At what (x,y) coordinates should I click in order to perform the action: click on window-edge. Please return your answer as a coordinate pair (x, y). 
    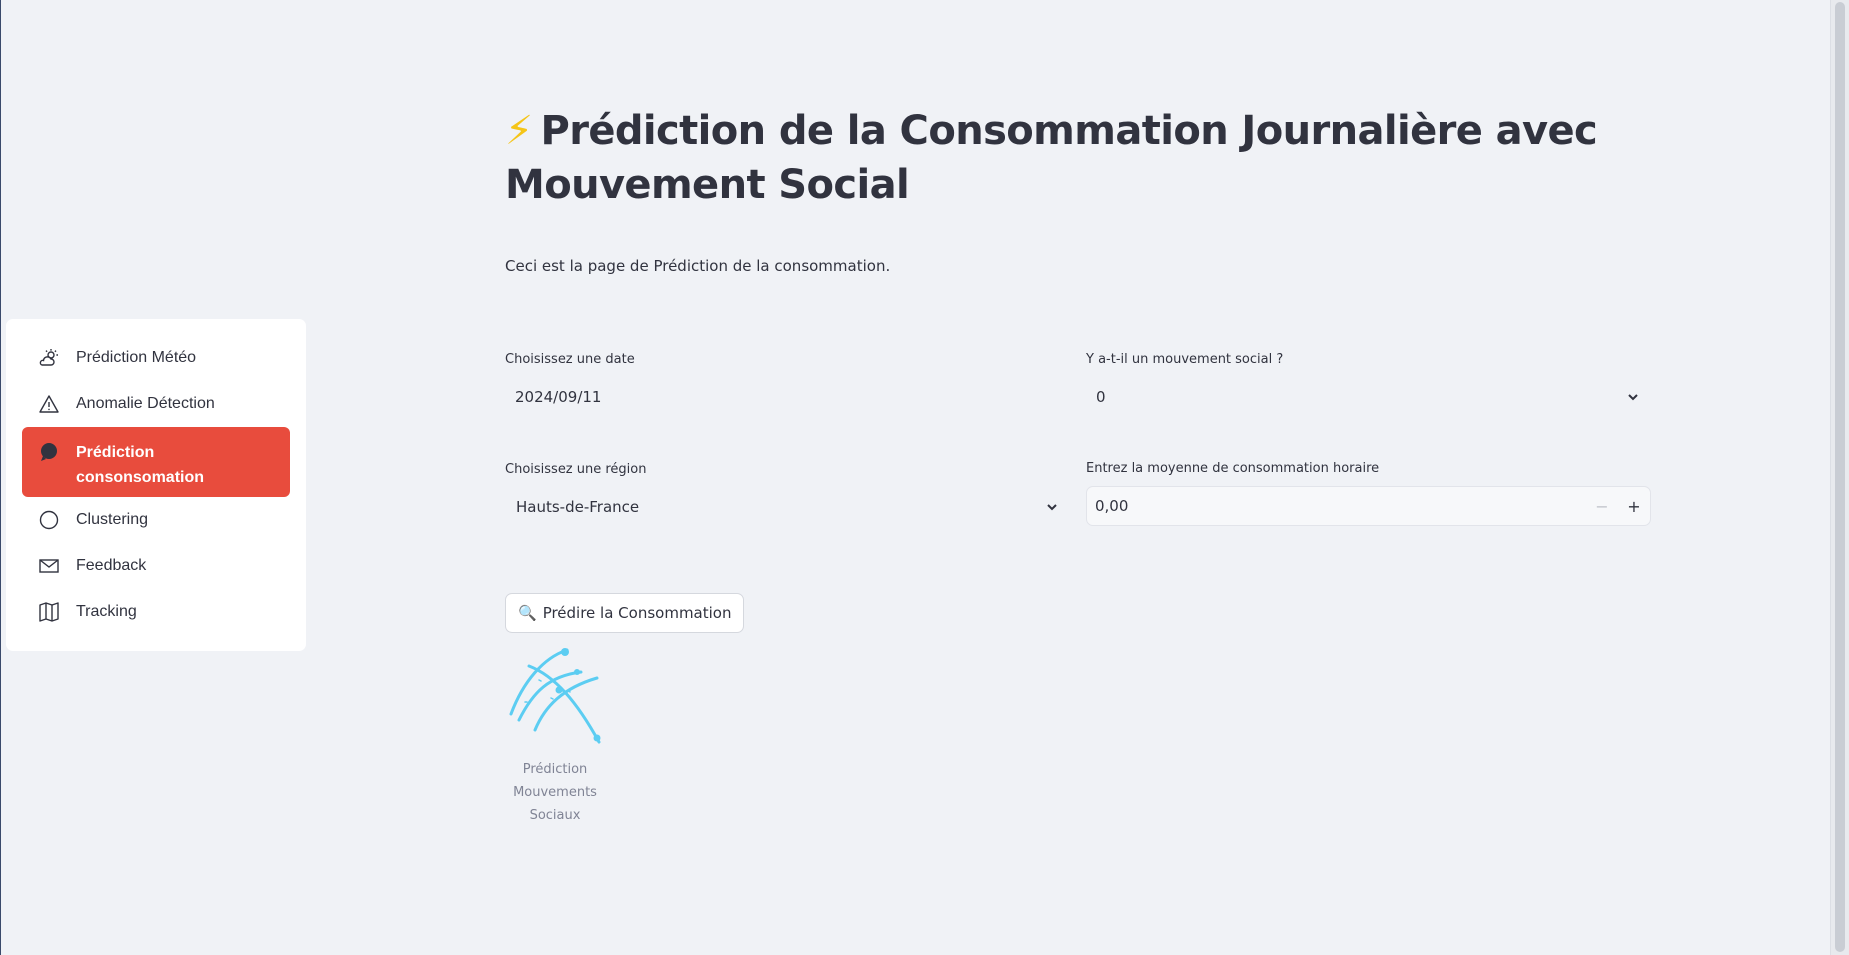
    Looking at the image, I should click on (0, 477).